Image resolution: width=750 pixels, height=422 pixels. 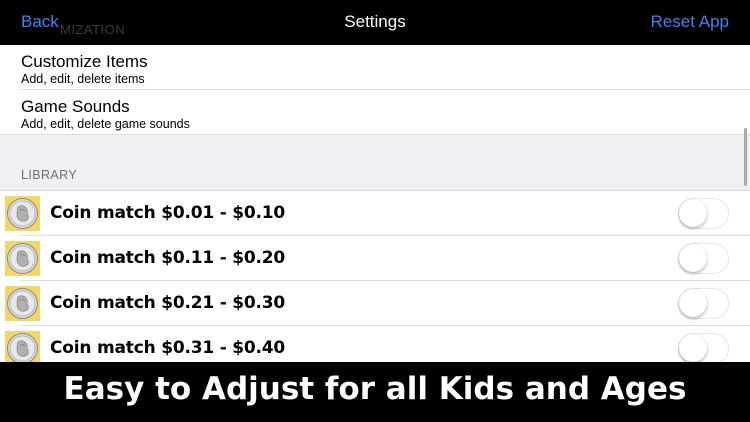 I want to click on scrollbar, so click(x=745, y=157).